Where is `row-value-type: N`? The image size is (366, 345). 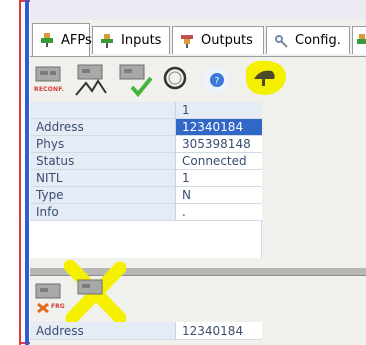
row-value-type: N is located at coordinates (219, 195).